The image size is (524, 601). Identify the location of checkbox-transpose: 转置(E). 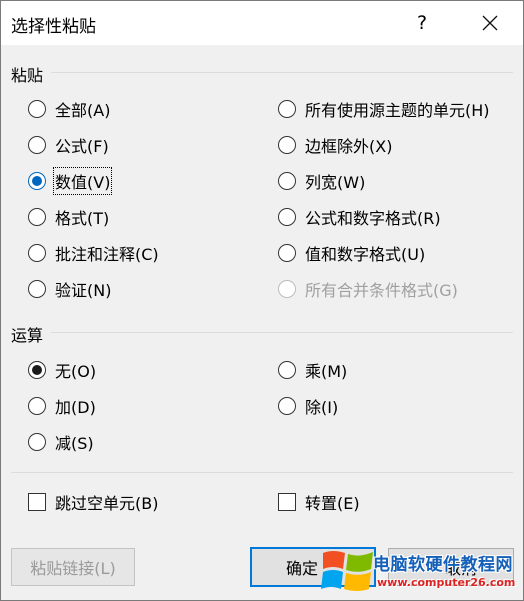
(319, 502).